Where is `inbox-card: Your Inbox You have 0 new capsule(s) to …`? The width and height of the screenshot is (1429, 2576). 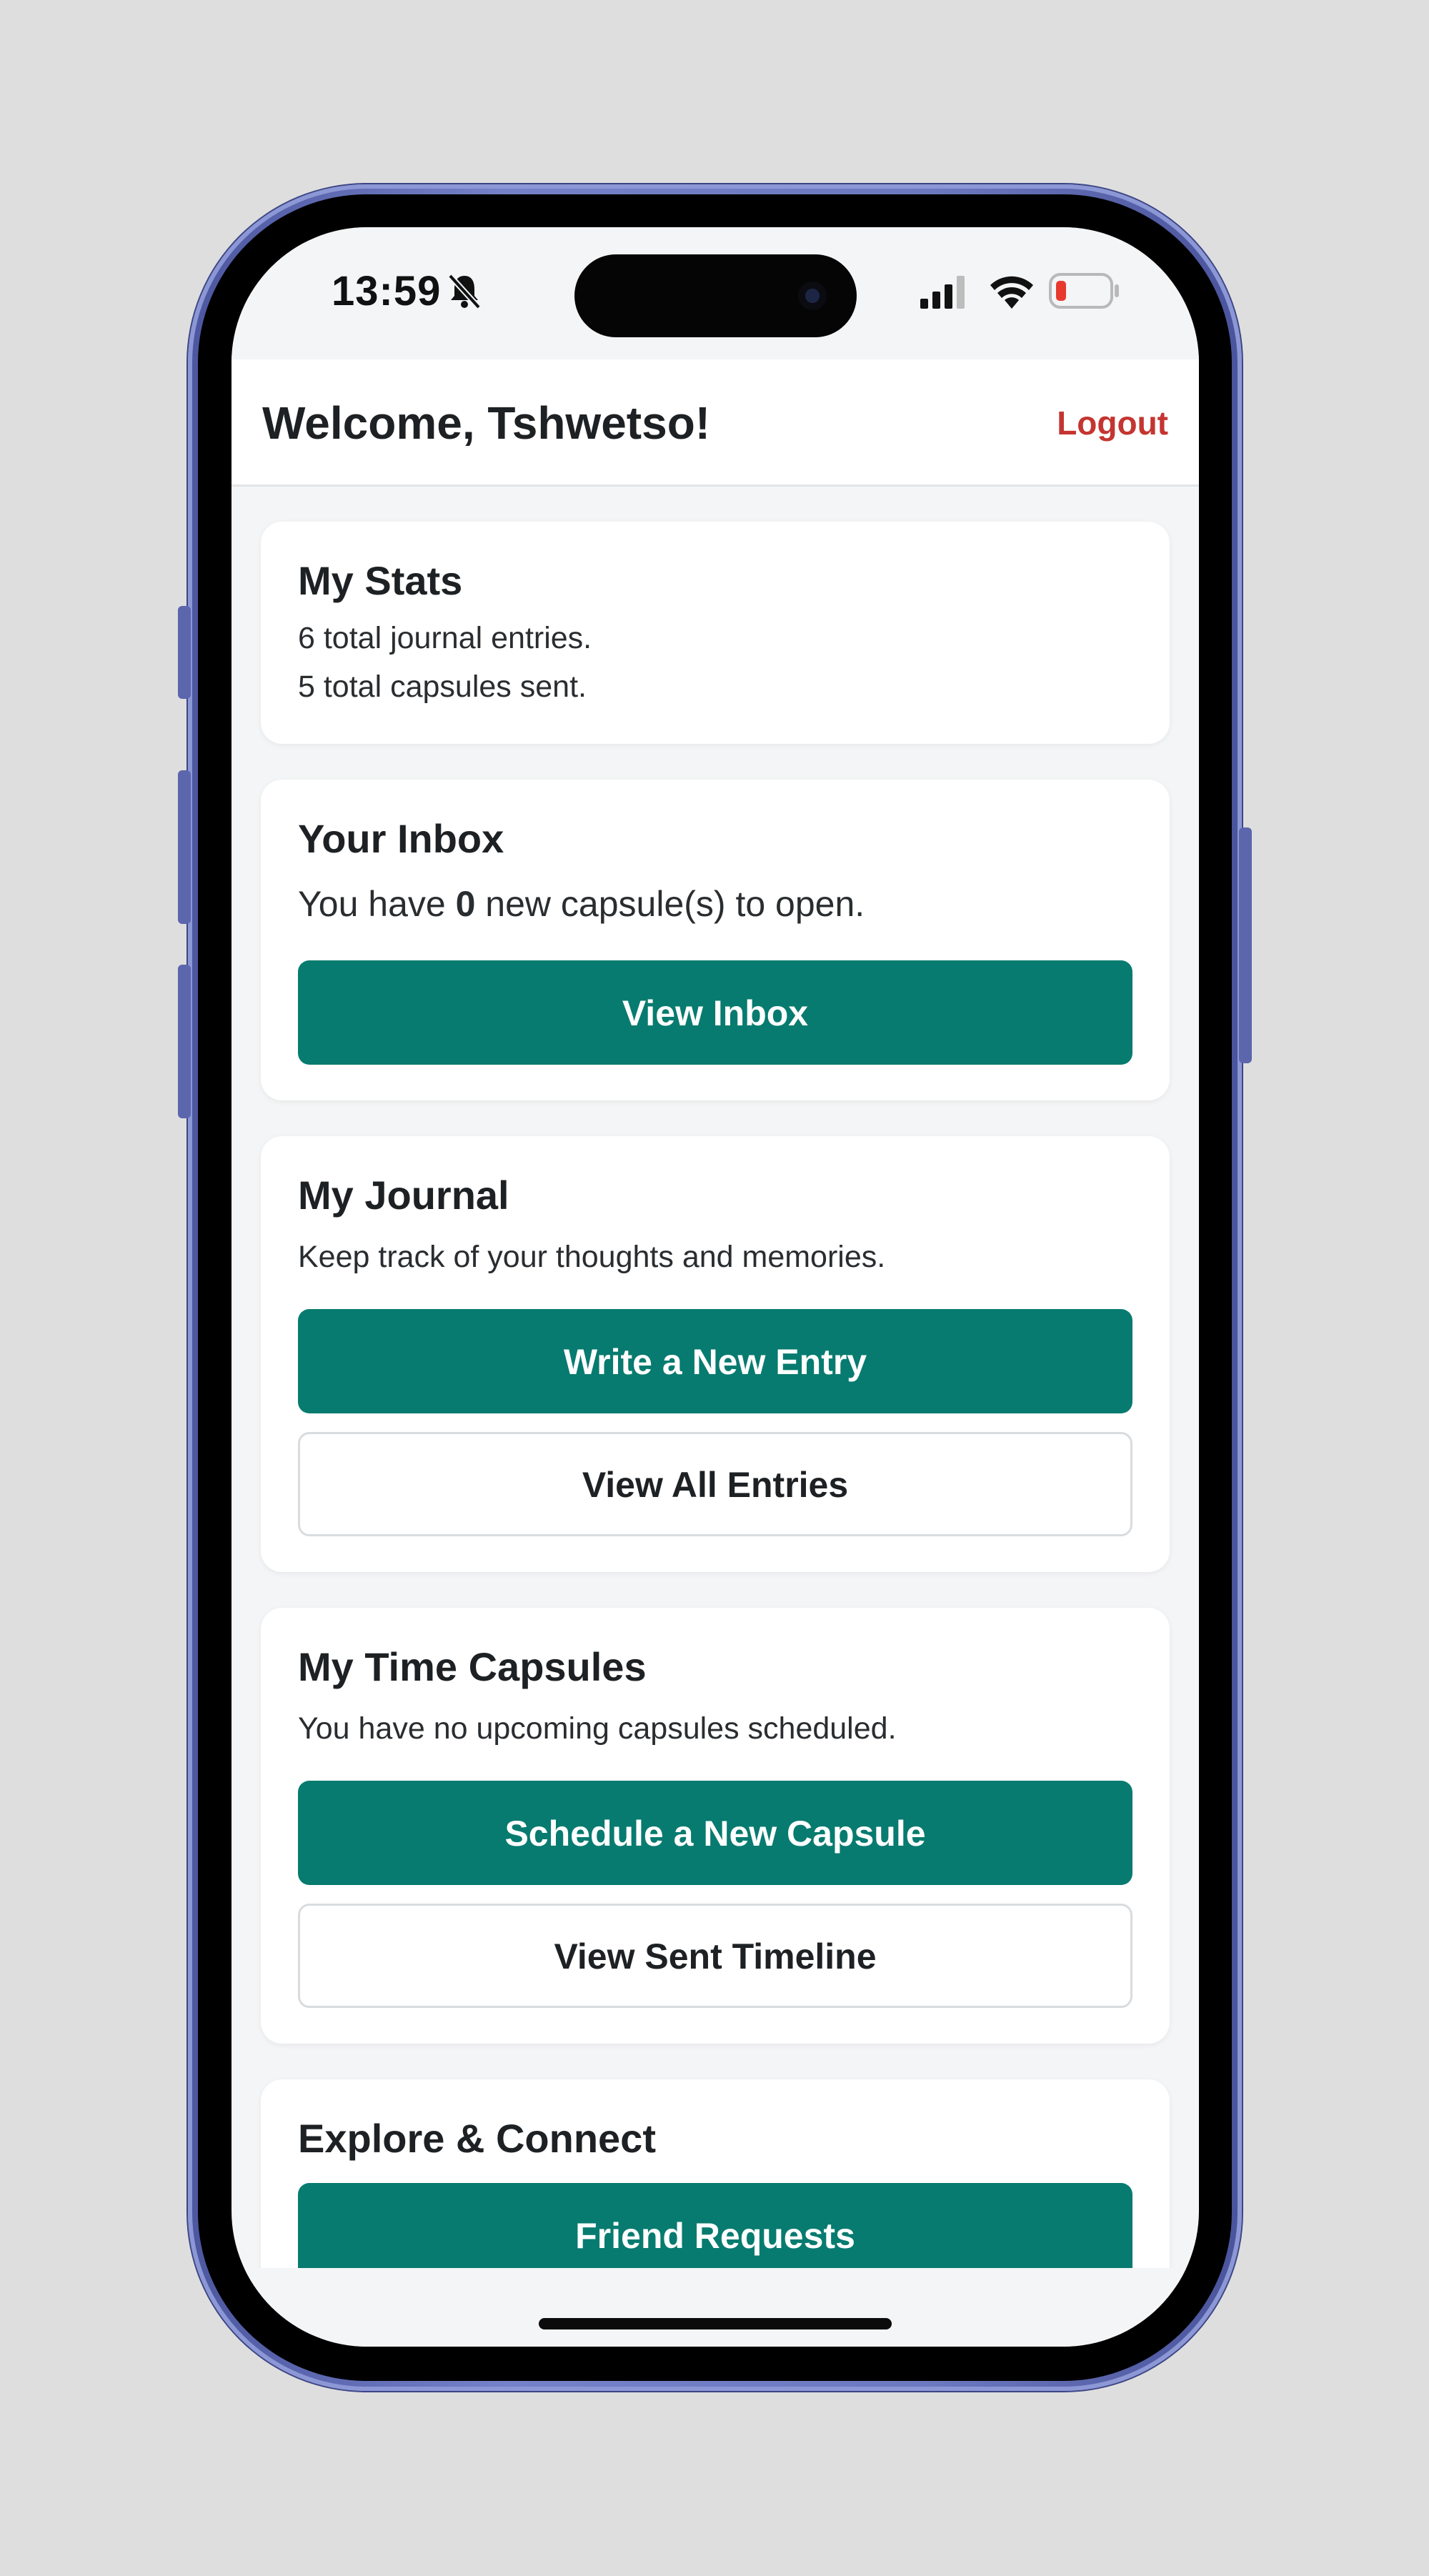
inbox-card: Your Inbox You have 0 new capsule(s) to … is located at coordinates (715, 940).